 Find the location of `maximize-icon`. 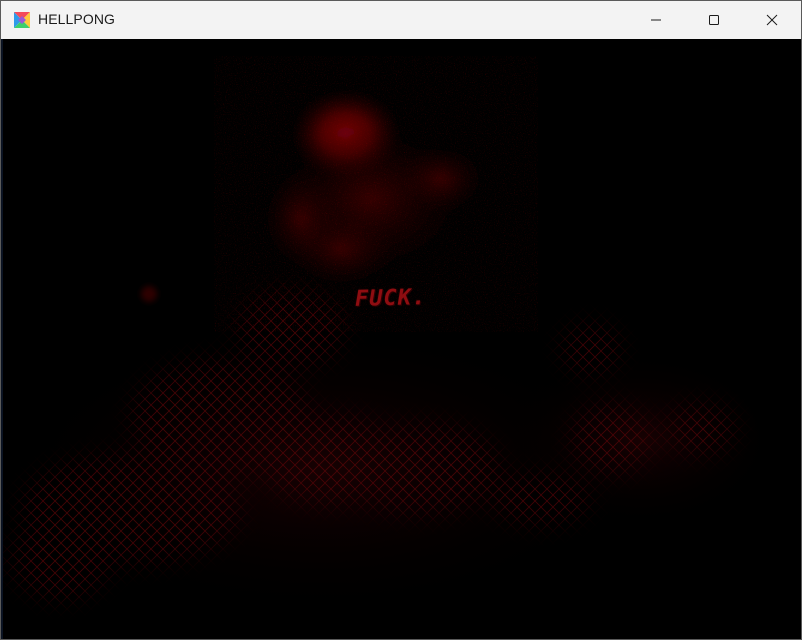

maximize-icon is located at coordinates (714, 20).